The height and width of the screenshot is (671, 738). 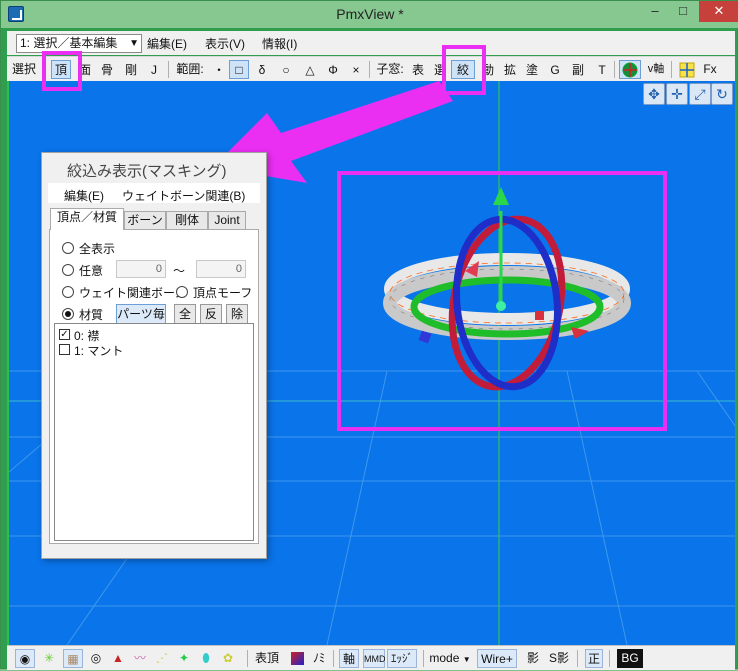 I want to click on mask-menu-weight: ウェイトボーン関連(B), so click(x=183, y=195).